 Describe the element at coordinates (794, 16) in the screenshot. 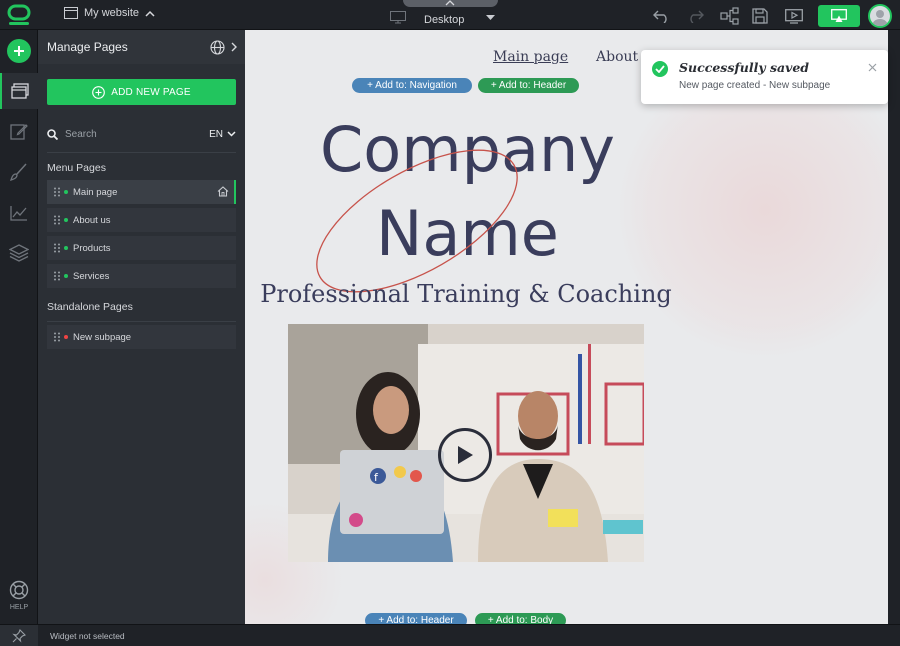

I see `preview-icon` at that location.